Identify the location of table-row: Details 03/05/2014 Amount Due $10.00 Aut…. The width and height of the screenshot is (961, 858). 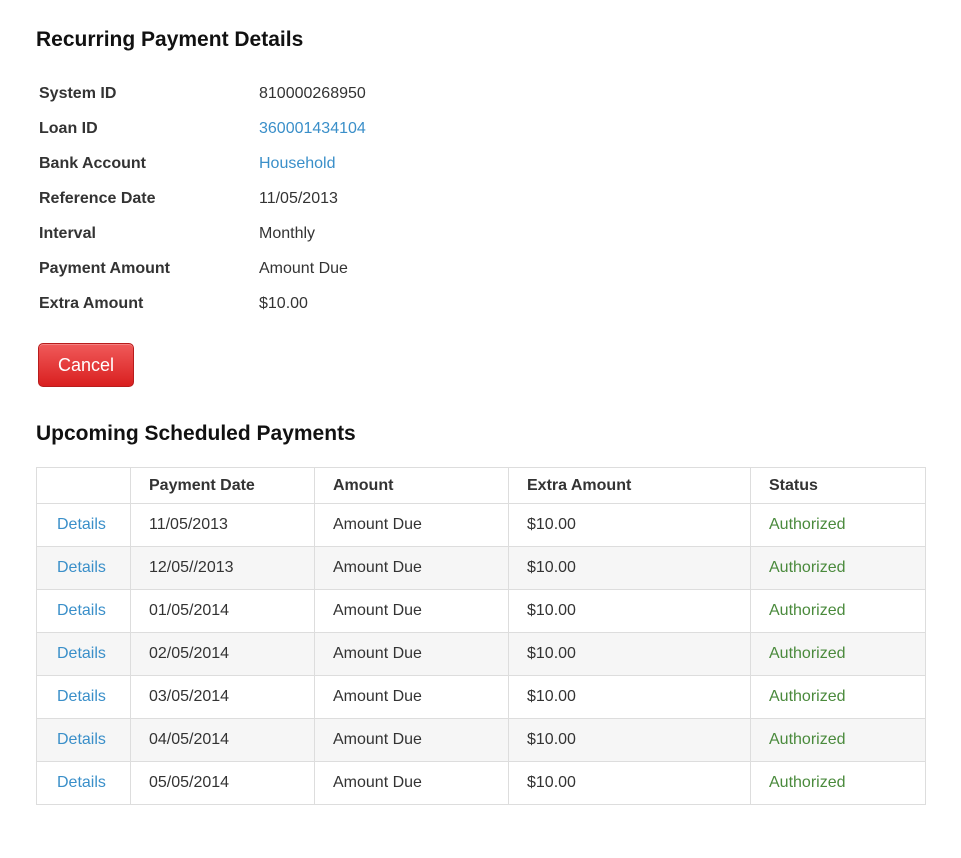
(481, 697).